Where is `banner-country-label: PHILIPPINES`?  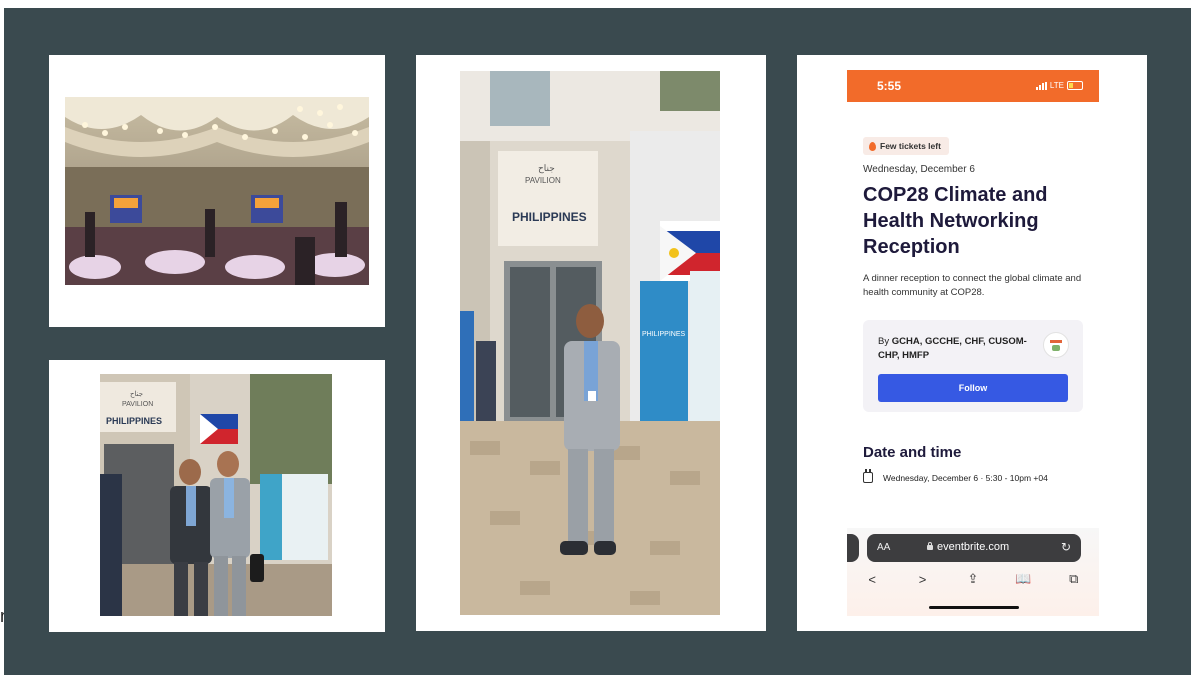 banner-country-label: PHILIPPINES is located at coordinates (664, 334).